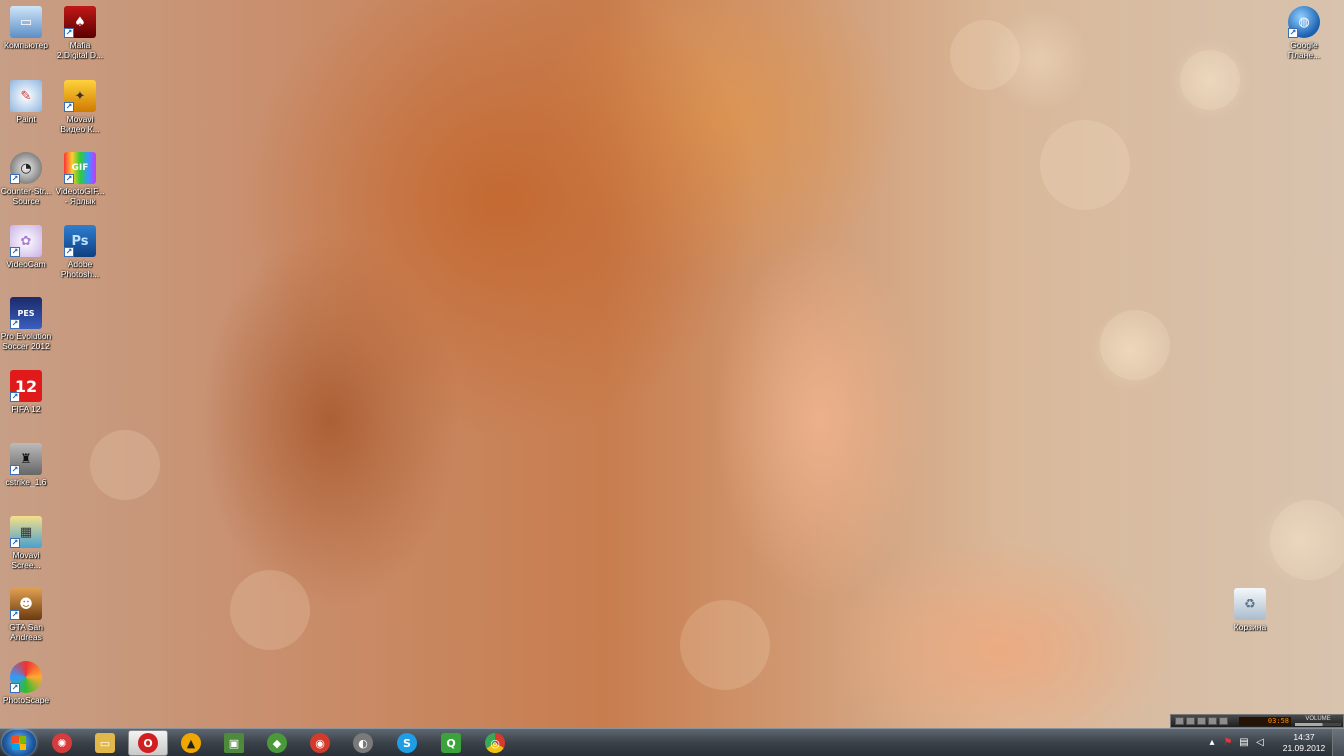 The image size is (1344, 756). I want to click on pause-button, so click(1201, 721).